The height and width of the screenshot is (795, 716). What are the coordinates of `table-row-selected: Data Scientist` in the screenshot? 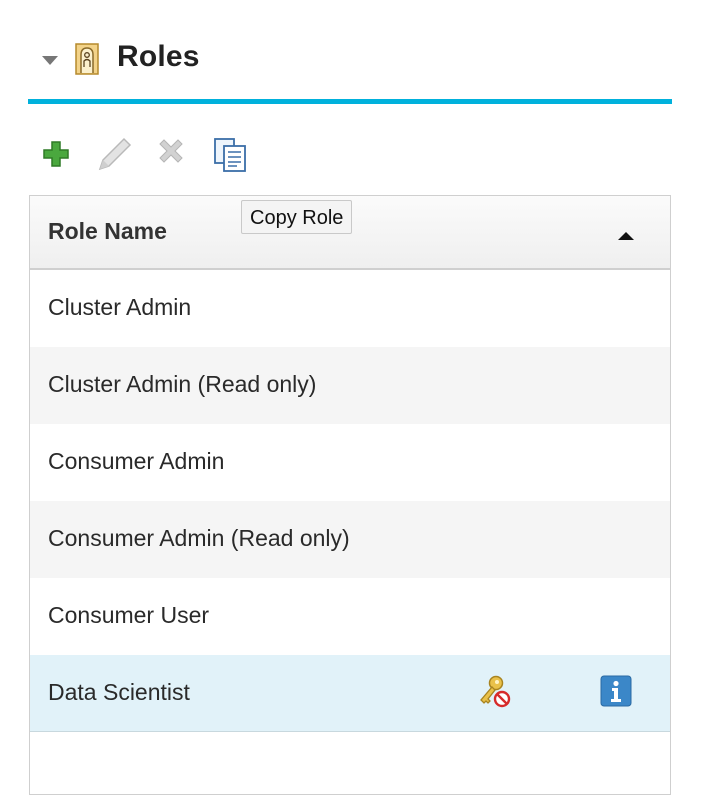 It's located at (350, 693).